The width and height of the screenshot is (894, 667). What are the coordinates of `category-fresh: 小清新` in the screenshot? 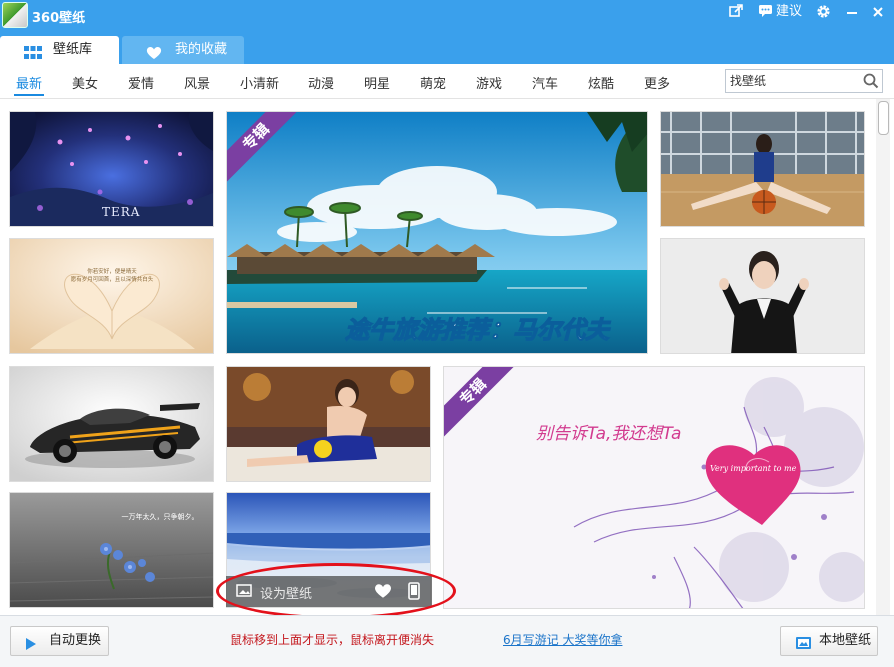 It's located at (259, 82).